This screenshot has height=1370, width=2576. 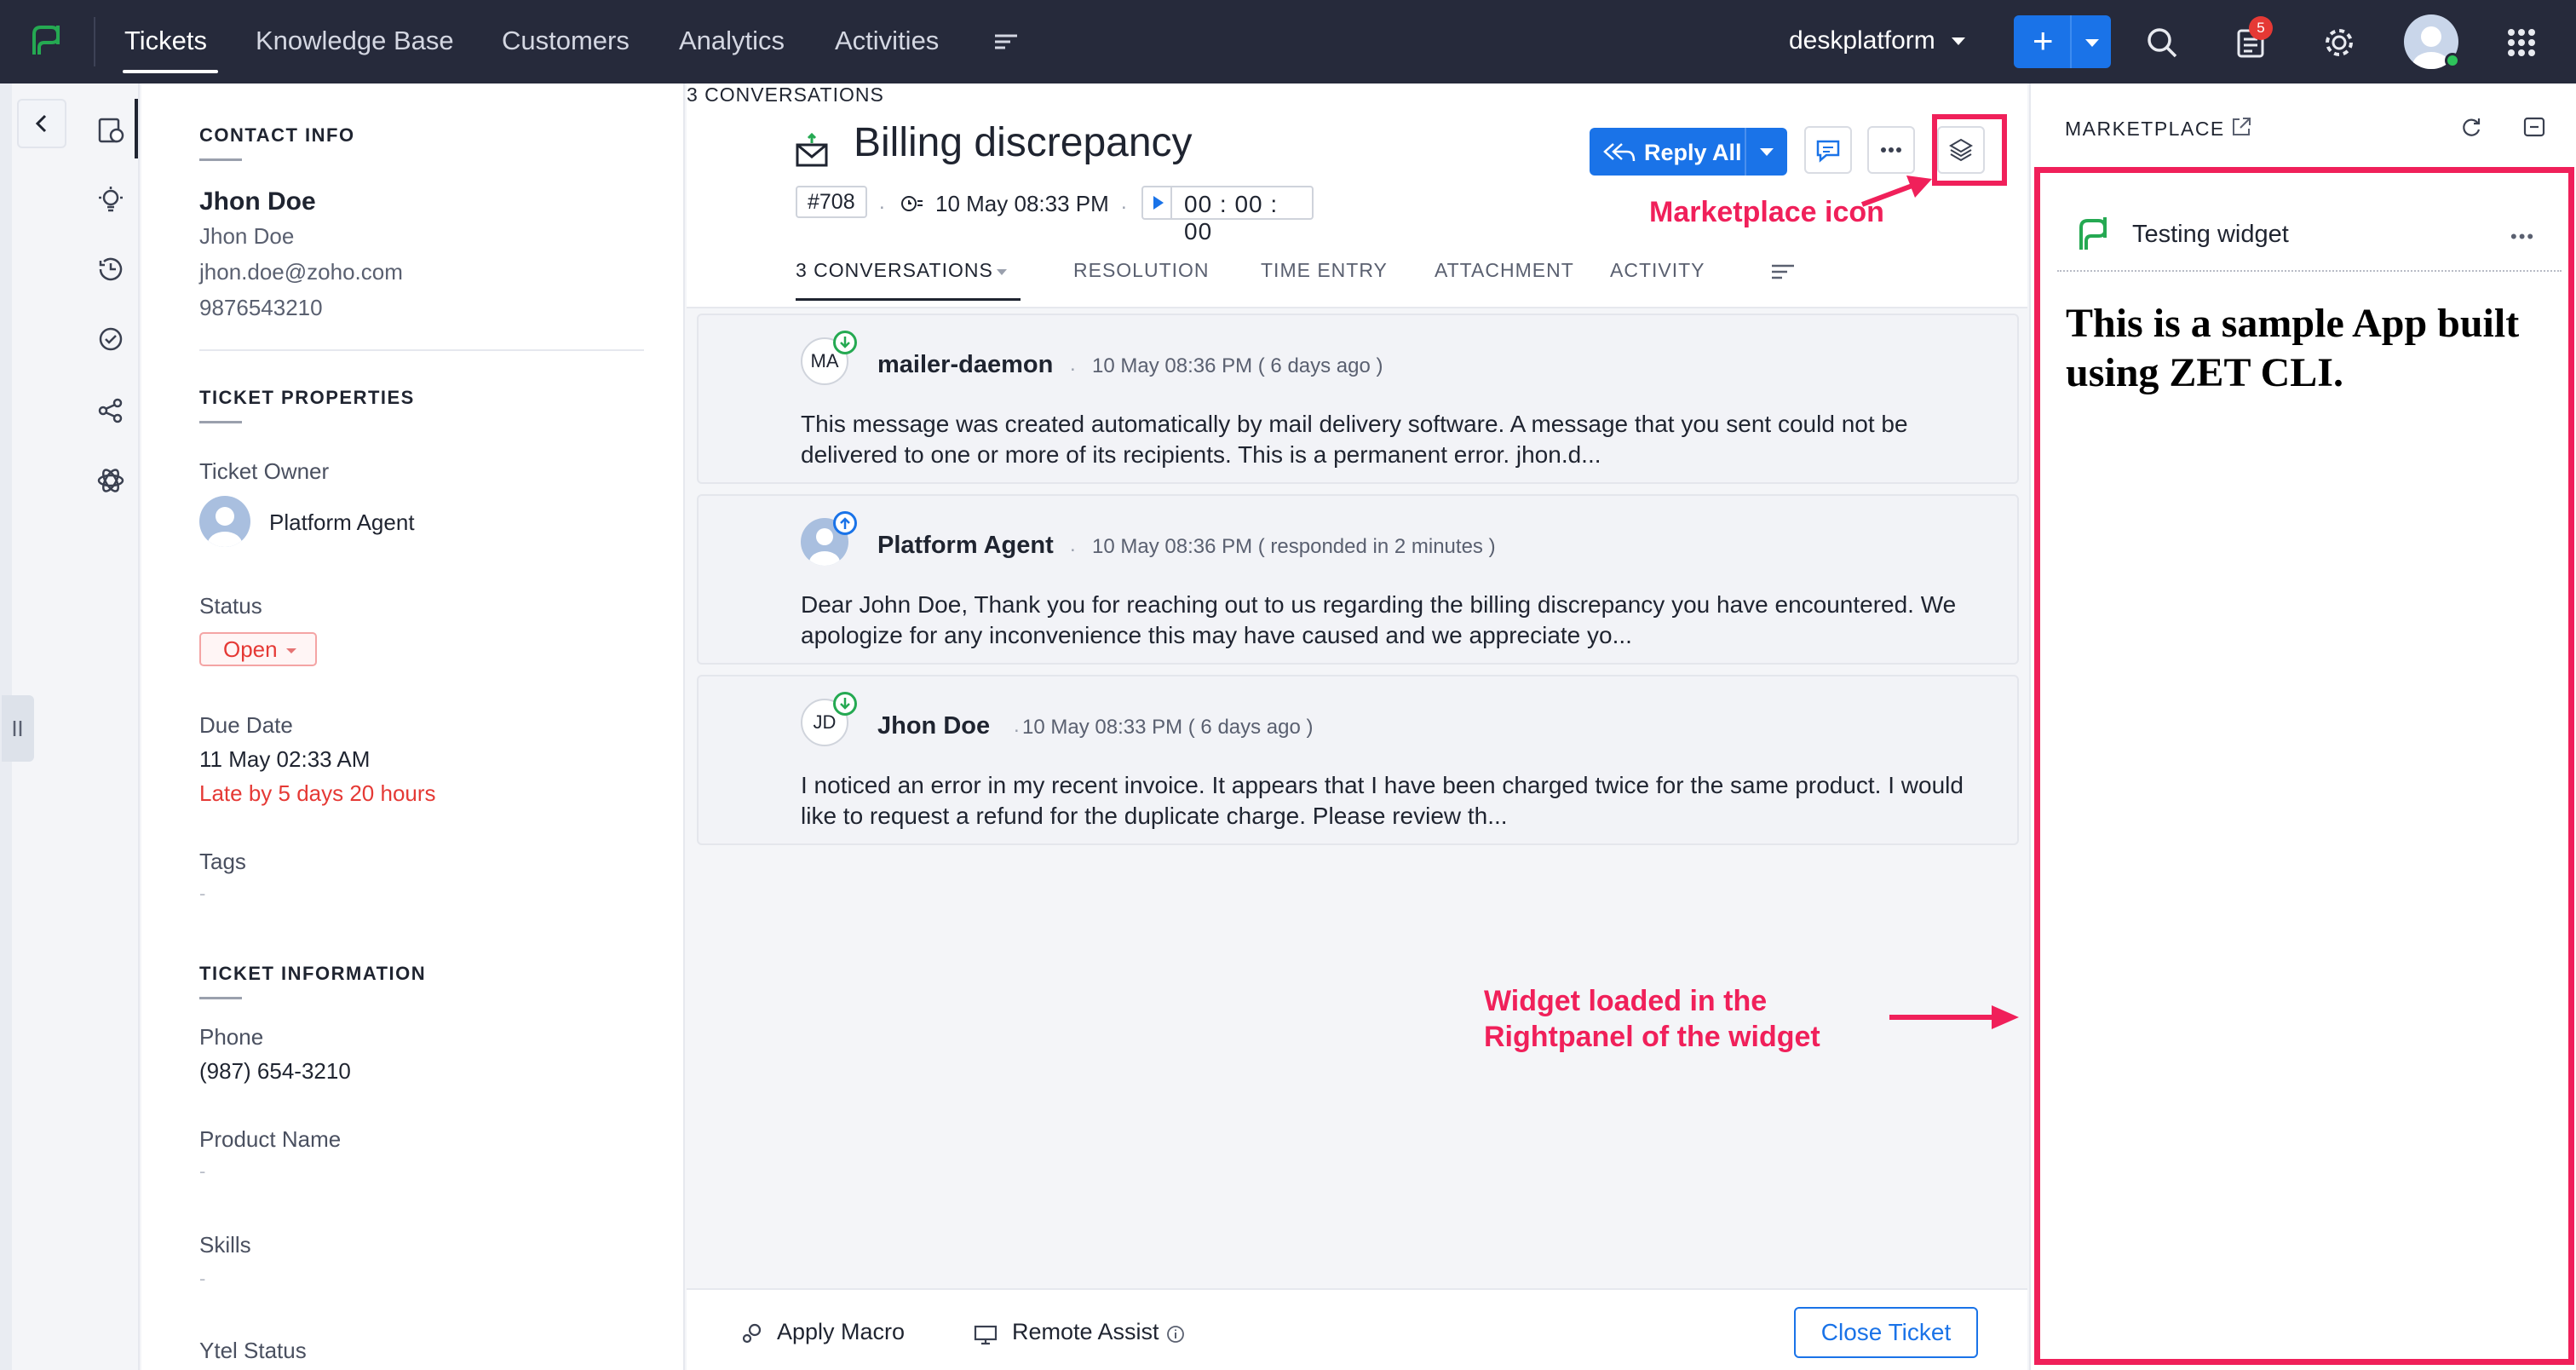 What do you see at coordinates (261, 308) in the screenshot?
I see `contact-phone: 9876543210` at bounding box center [261, 308].